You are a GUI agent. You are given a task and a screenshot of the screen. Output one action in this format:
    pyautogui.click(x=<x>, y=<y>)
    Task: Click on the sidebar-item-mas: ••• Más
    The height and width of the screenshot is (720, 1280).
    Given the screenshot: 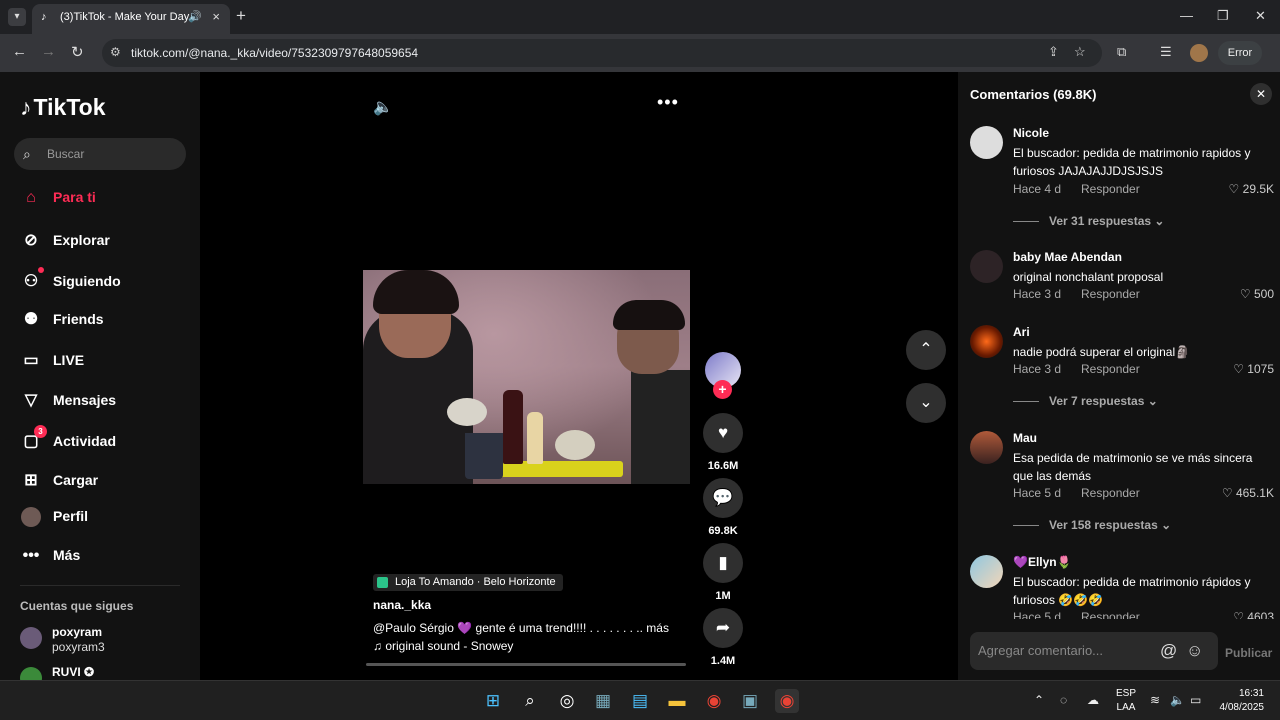 What is the action you would take?
    pyautogui.click(x=50, y=556)
    